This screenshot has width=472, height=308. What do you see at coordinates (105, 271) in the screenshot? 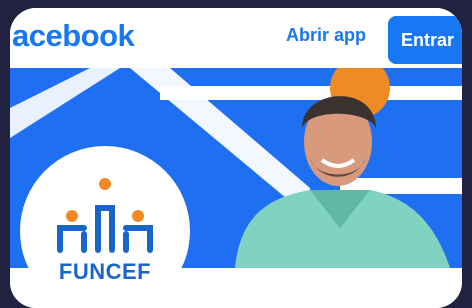
I see `logo-wordmark: FUNCEF` at bounding box center [105, 271].